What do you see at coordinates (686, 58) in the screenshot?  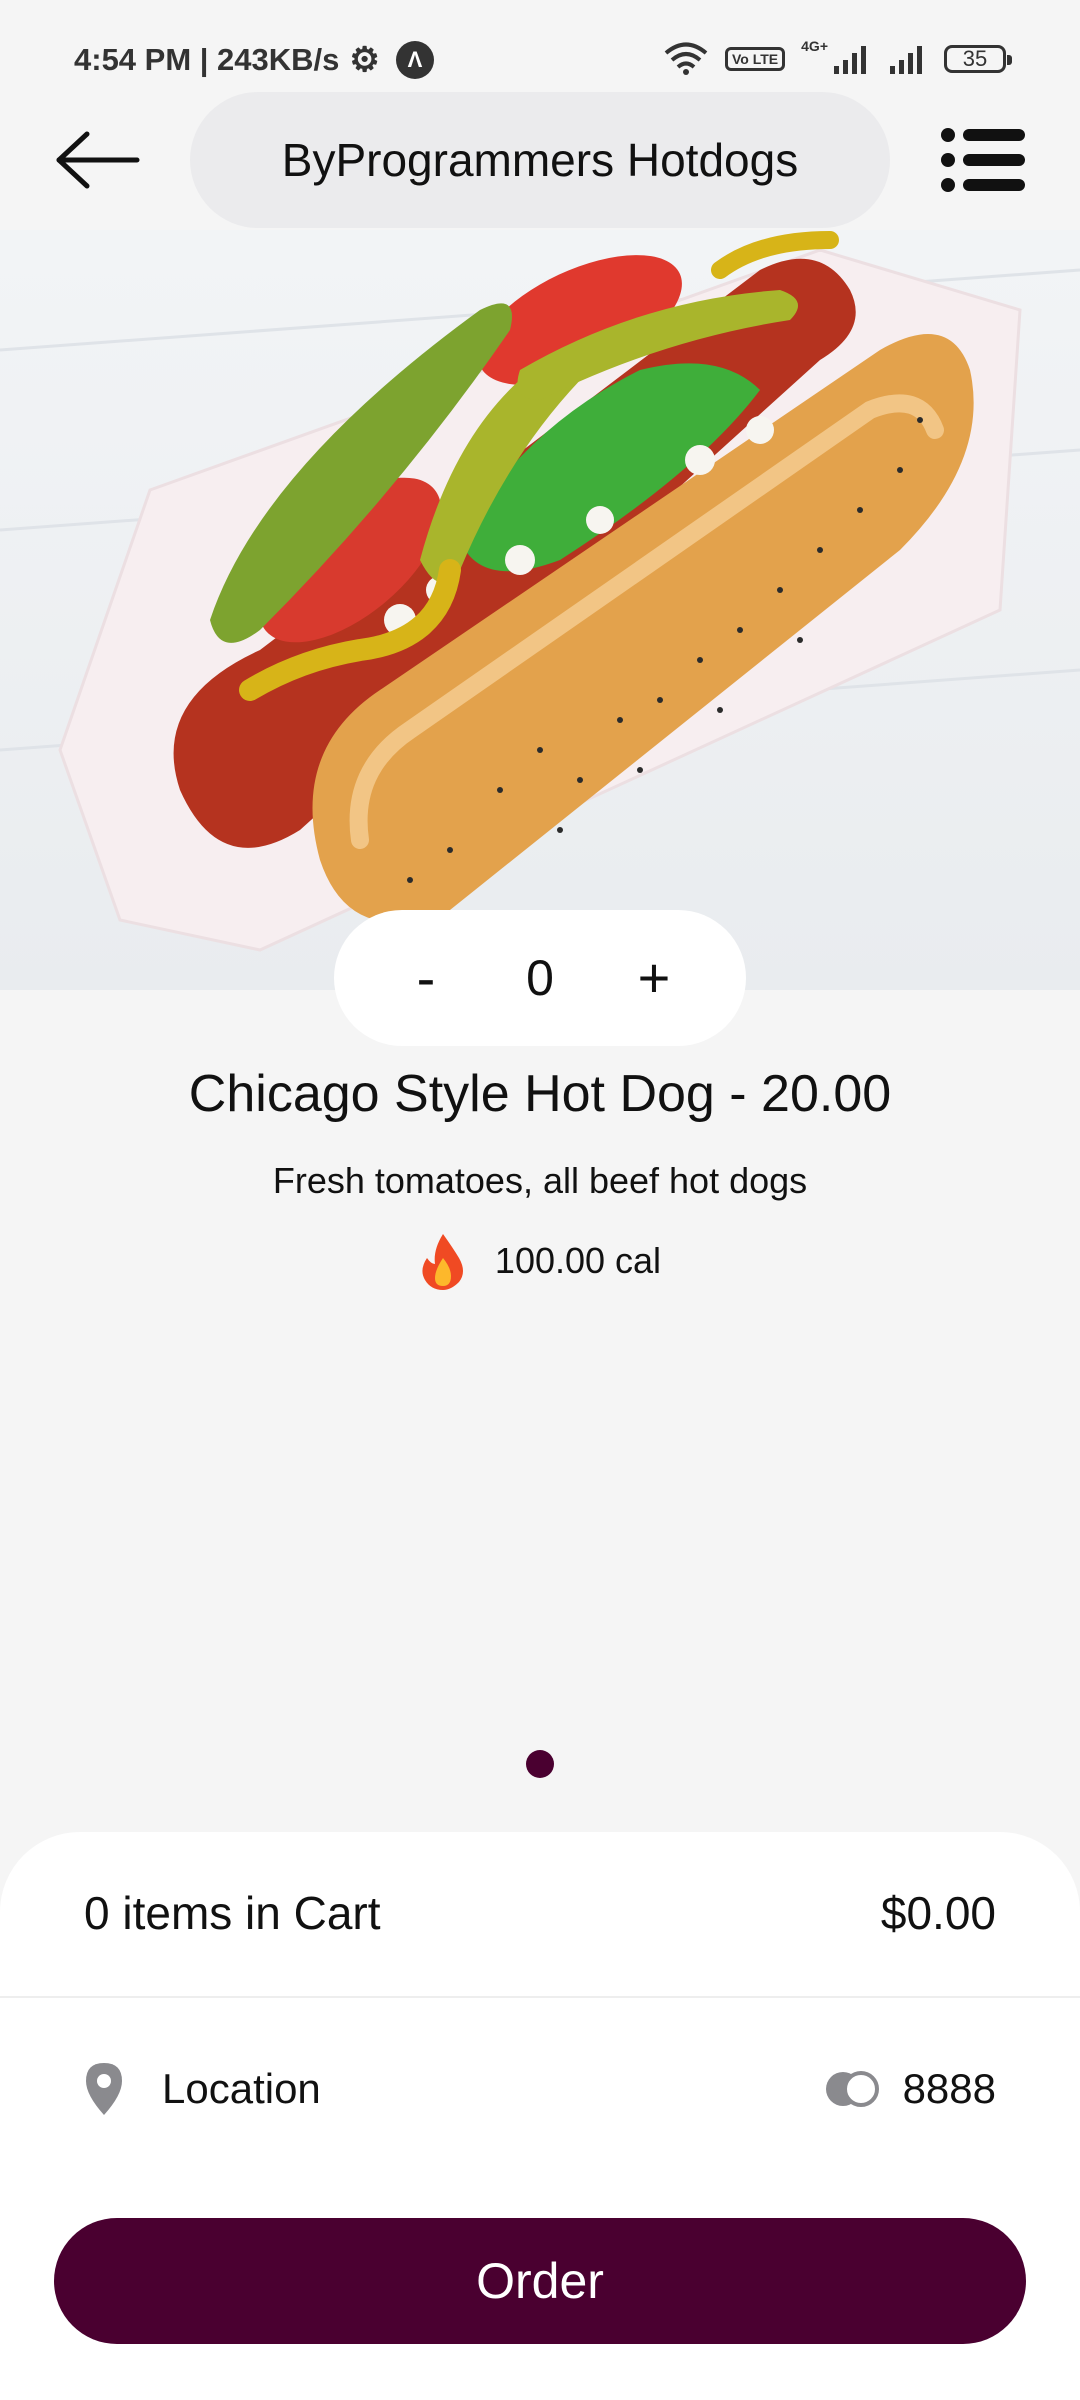 I see `wifi-icon` at bounding box center [686, 58].